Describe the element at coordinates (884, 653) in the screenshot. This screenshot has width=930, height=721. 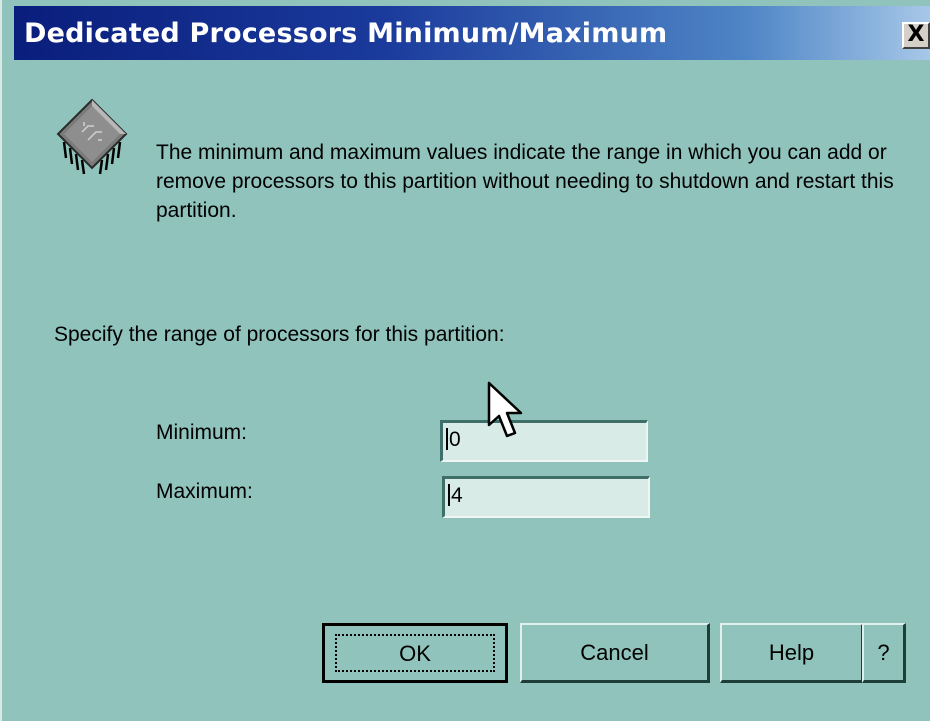
I see `whats-this-button: ?` at that location.